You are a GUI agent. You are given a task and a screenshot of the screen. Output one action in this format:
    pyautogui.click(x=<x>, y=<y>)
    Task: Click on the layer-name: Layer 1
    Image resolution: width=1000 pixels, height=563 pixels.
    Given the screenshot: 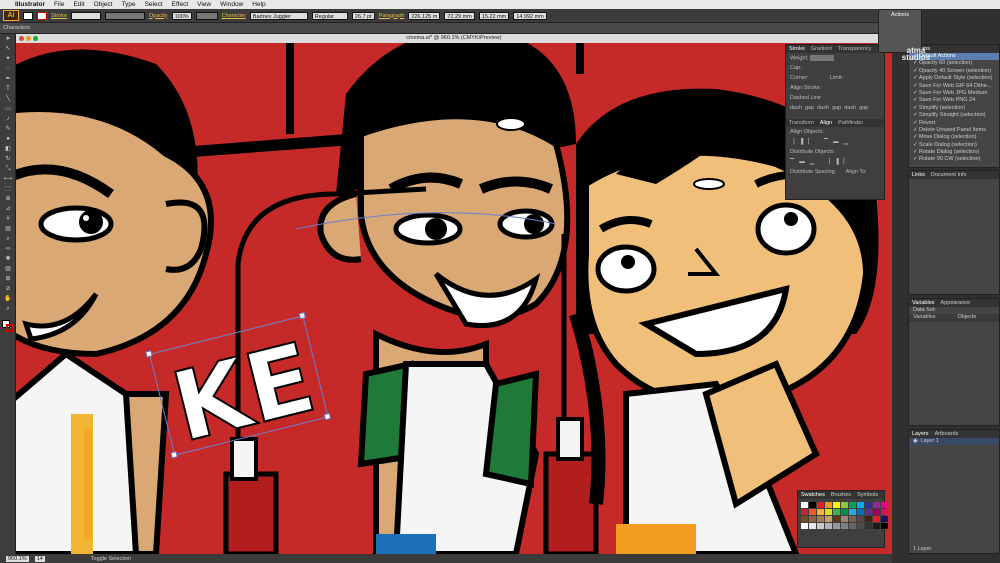 What is the action you would take?
    pyautogui.click(x=930, y=441)
    